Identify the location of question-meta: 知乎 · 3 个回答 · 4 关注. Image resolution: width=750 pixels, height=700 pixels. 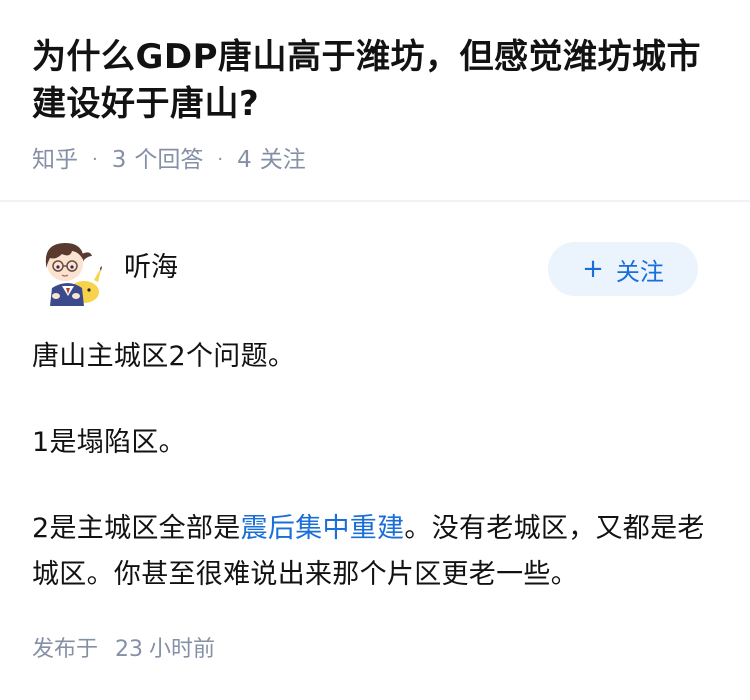
(169, 160).